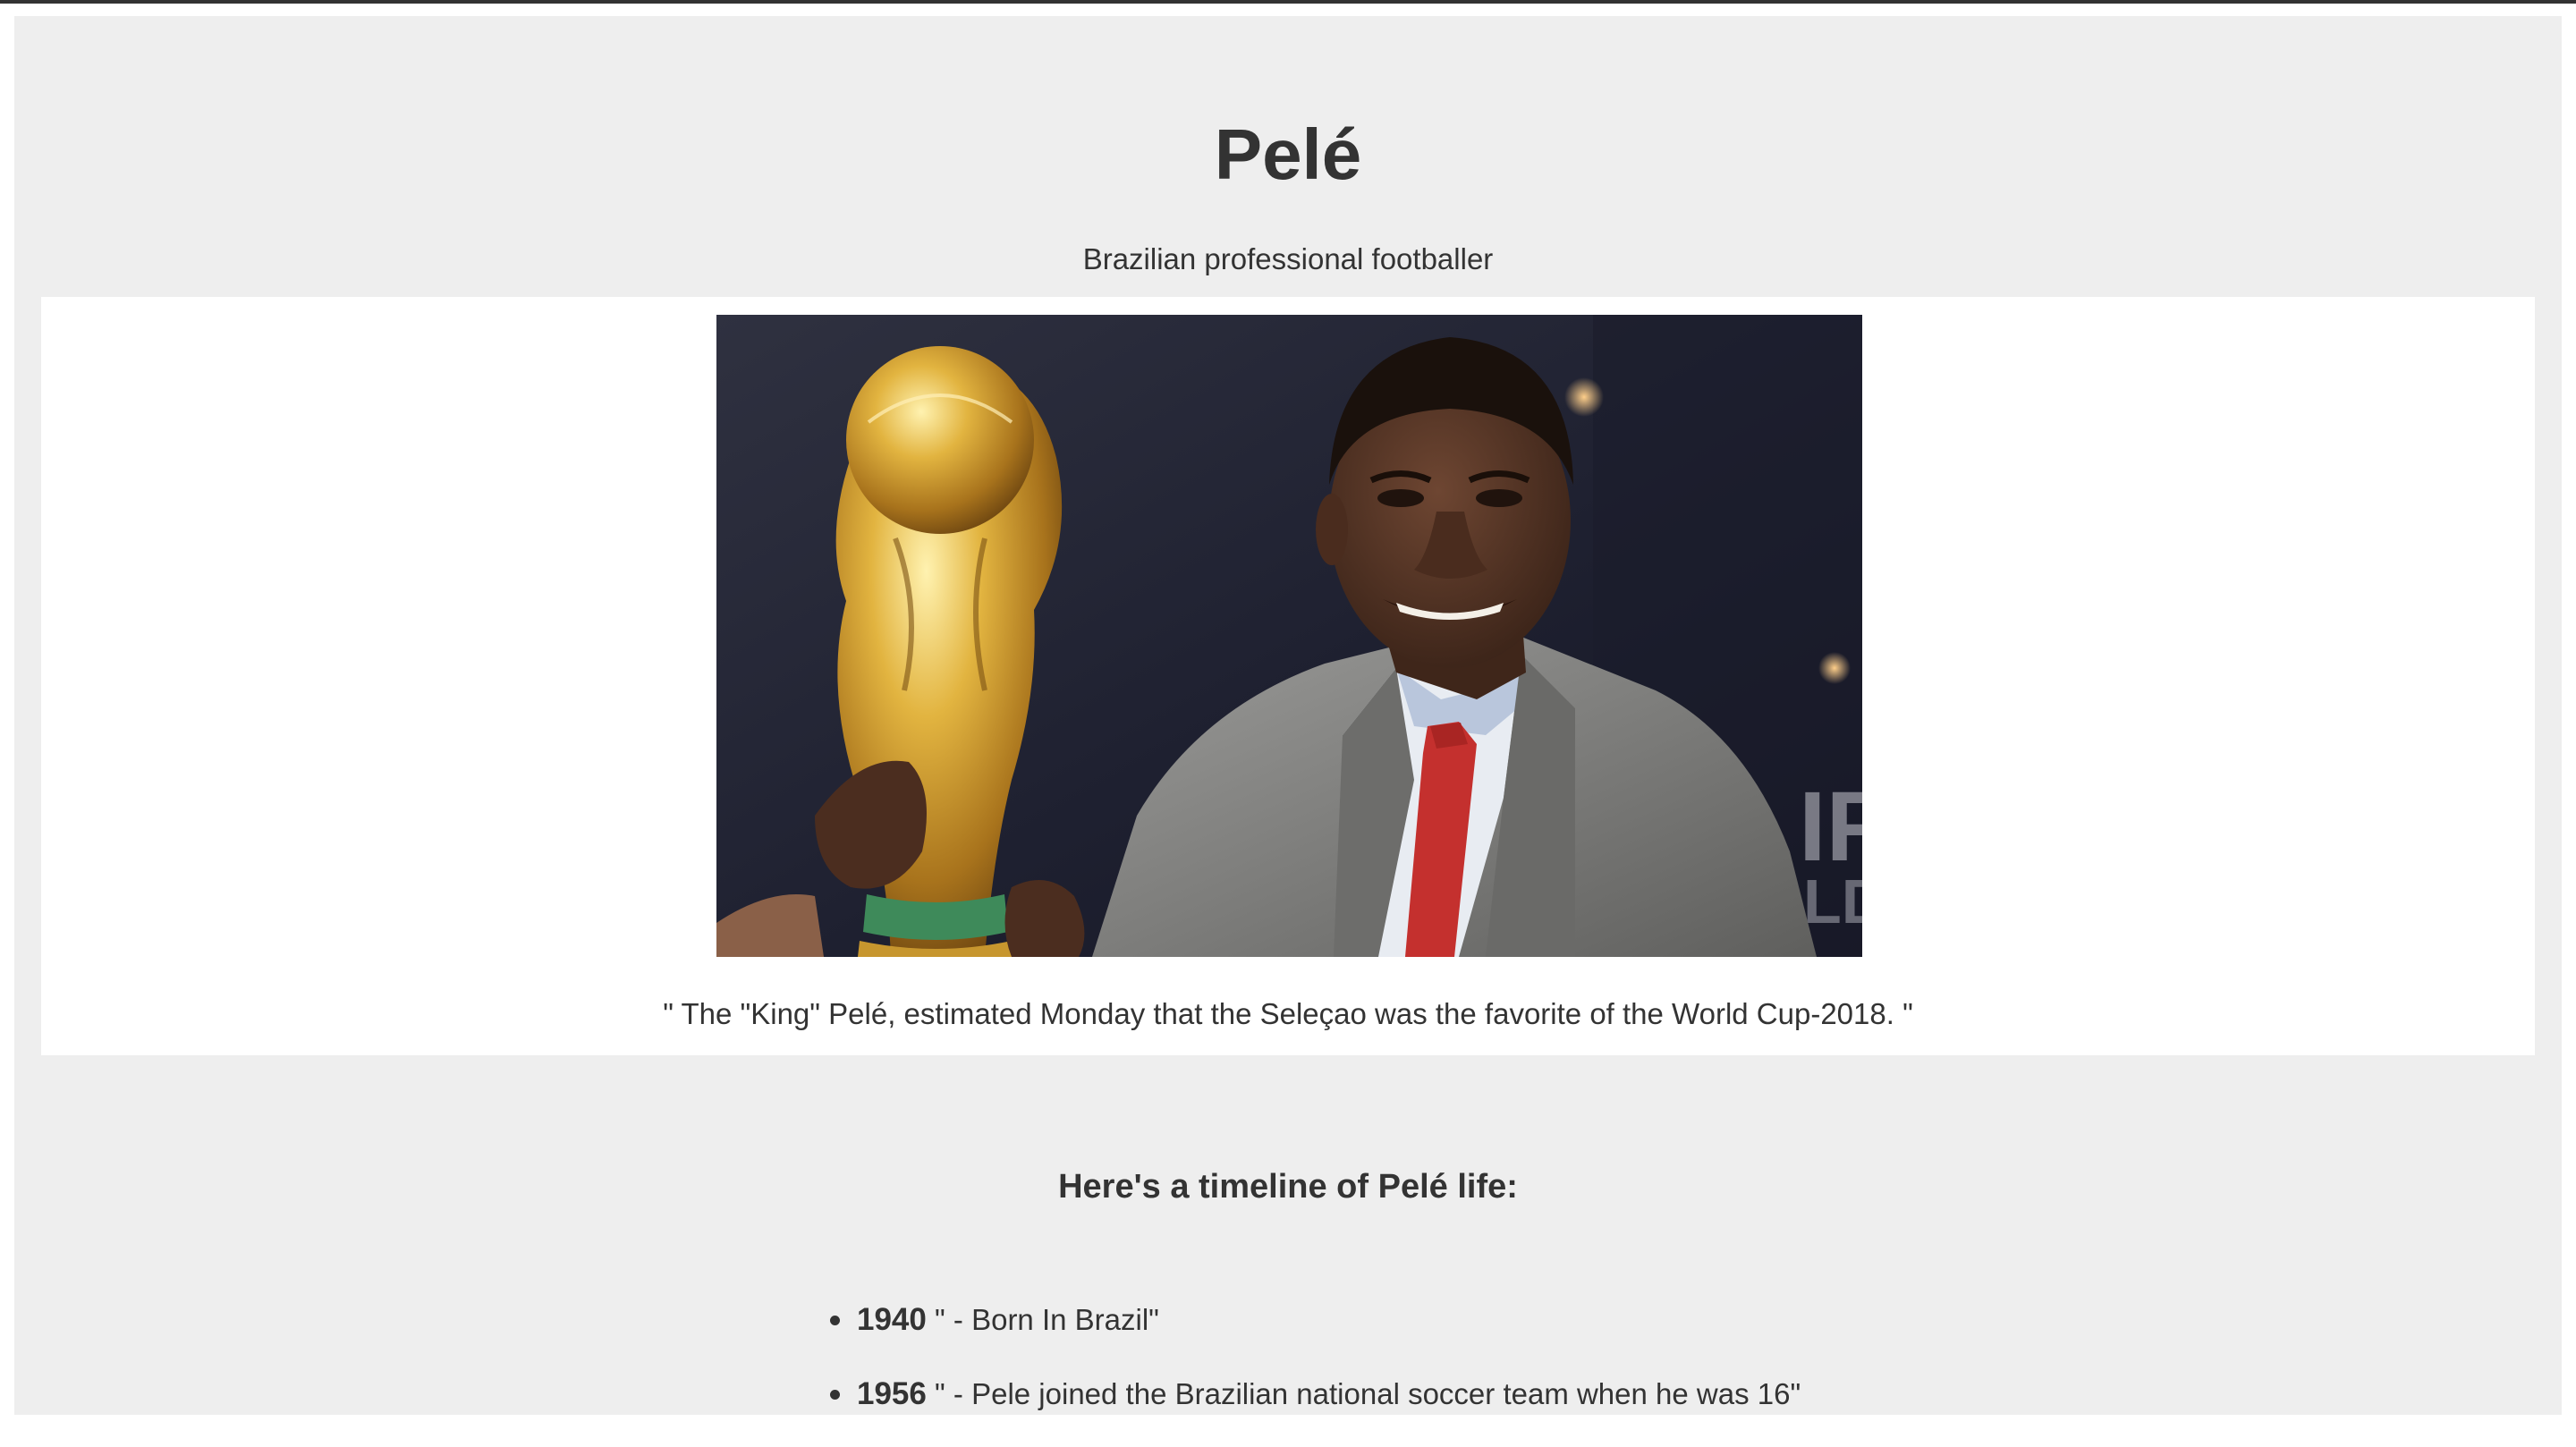  I want to click on timeline-year: 1940, so click(892, 1319).